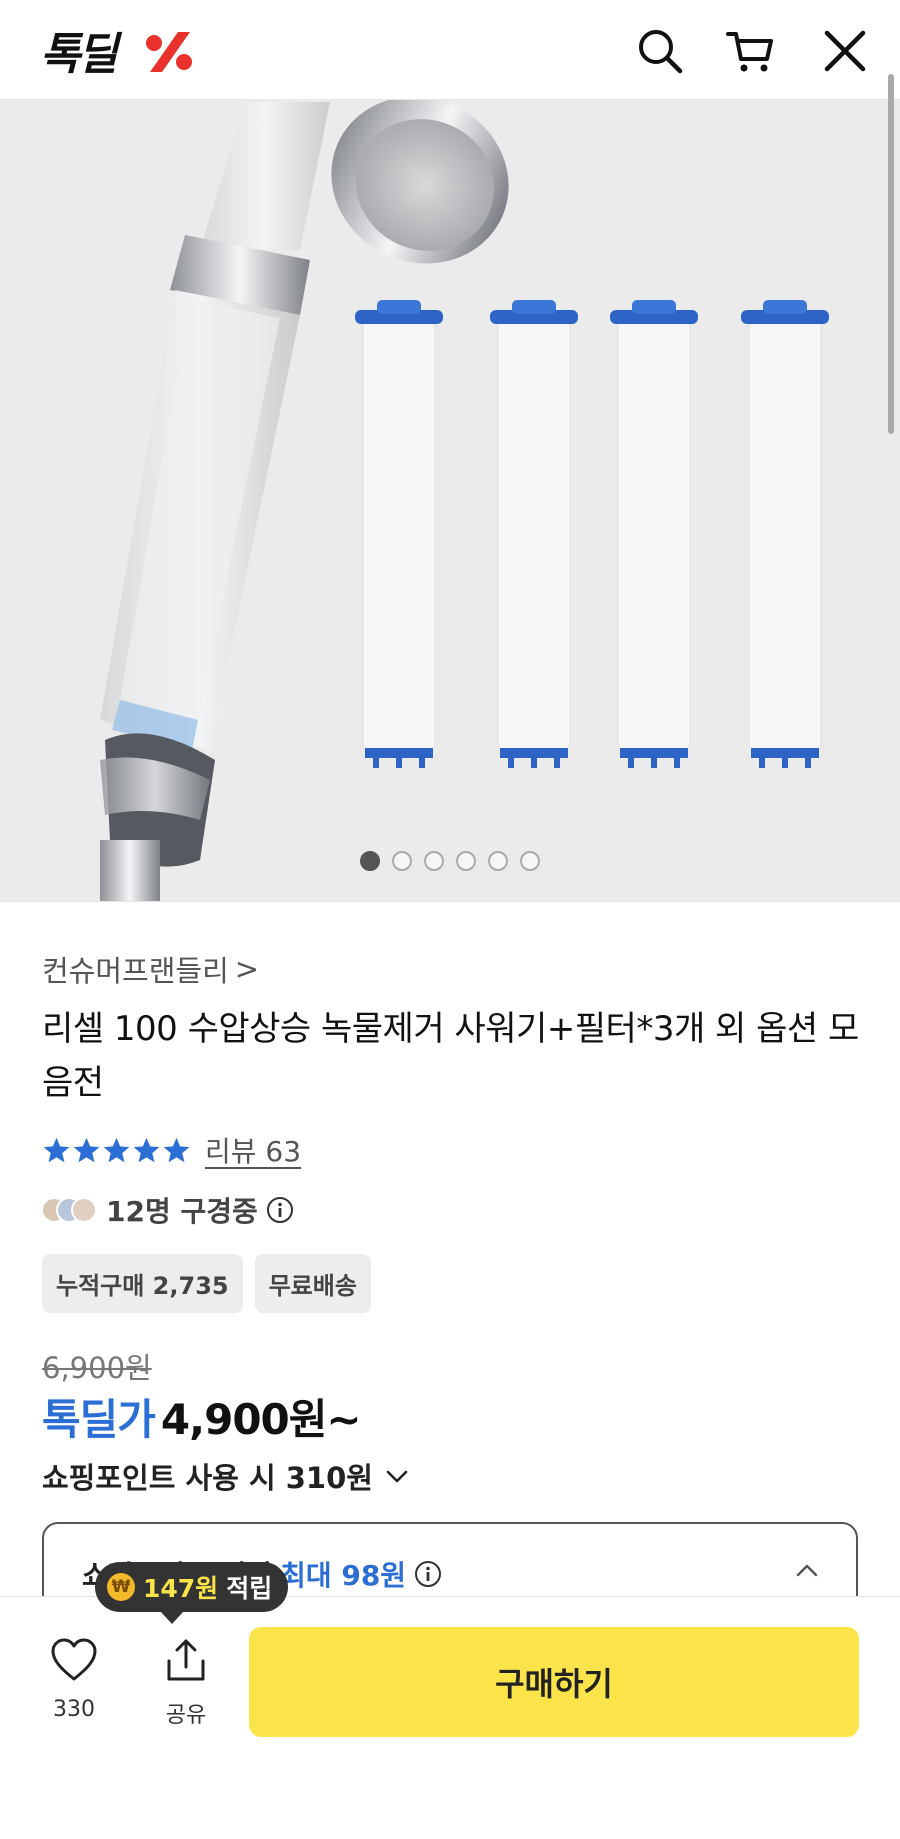 This screenshot has height=1839, width=900. What do you see at coordinates (450, 50) in the screenshot?
I see `top-header: 톡딜` at bounding box center [450, 50].